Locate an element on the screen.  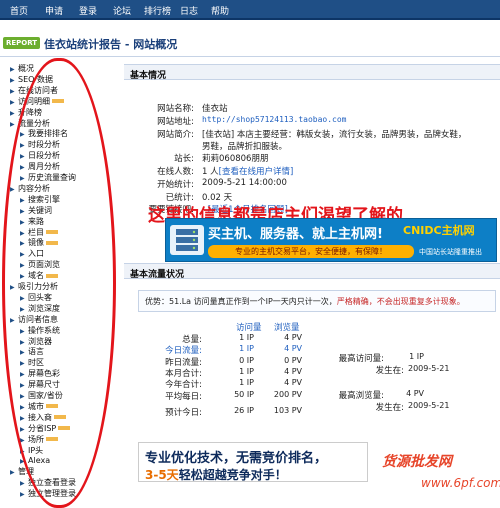
nav-item: 首页 is located at coordinates (19, 10).